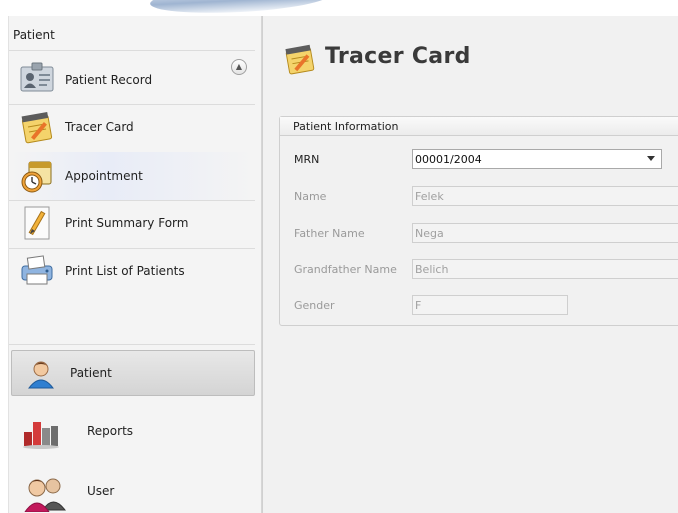 This screenshot has width=678, height=513. I want to click on nav-item-print-list-of-patients: Print List of Patients, so click(132, 271).